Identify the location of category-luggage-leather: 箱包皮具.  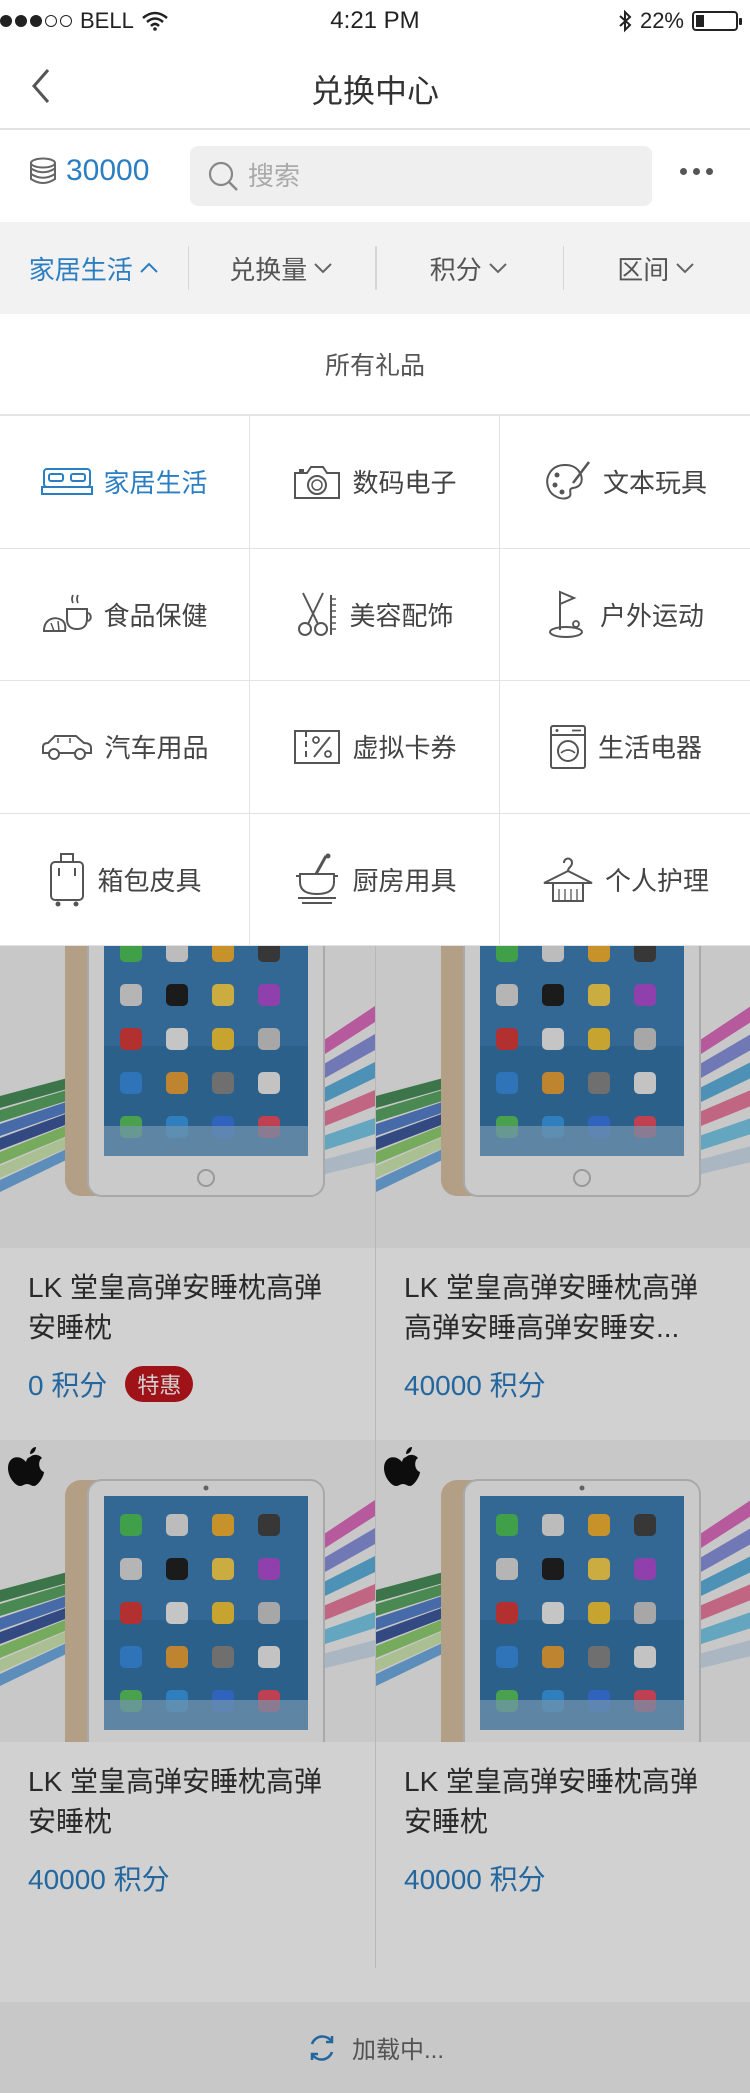
(125, 879).